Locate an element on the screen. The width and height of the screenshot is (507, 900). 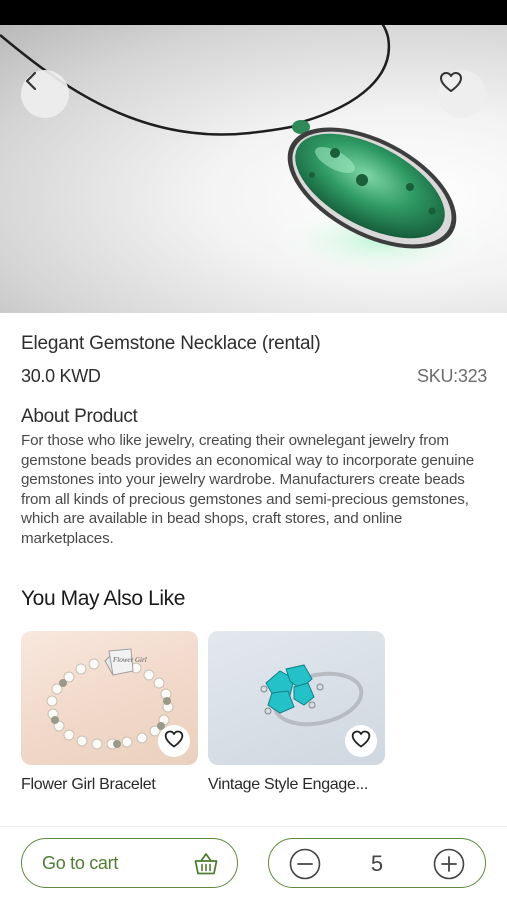
cart-button-label: Go to cart is located at coordinates (80, 863).